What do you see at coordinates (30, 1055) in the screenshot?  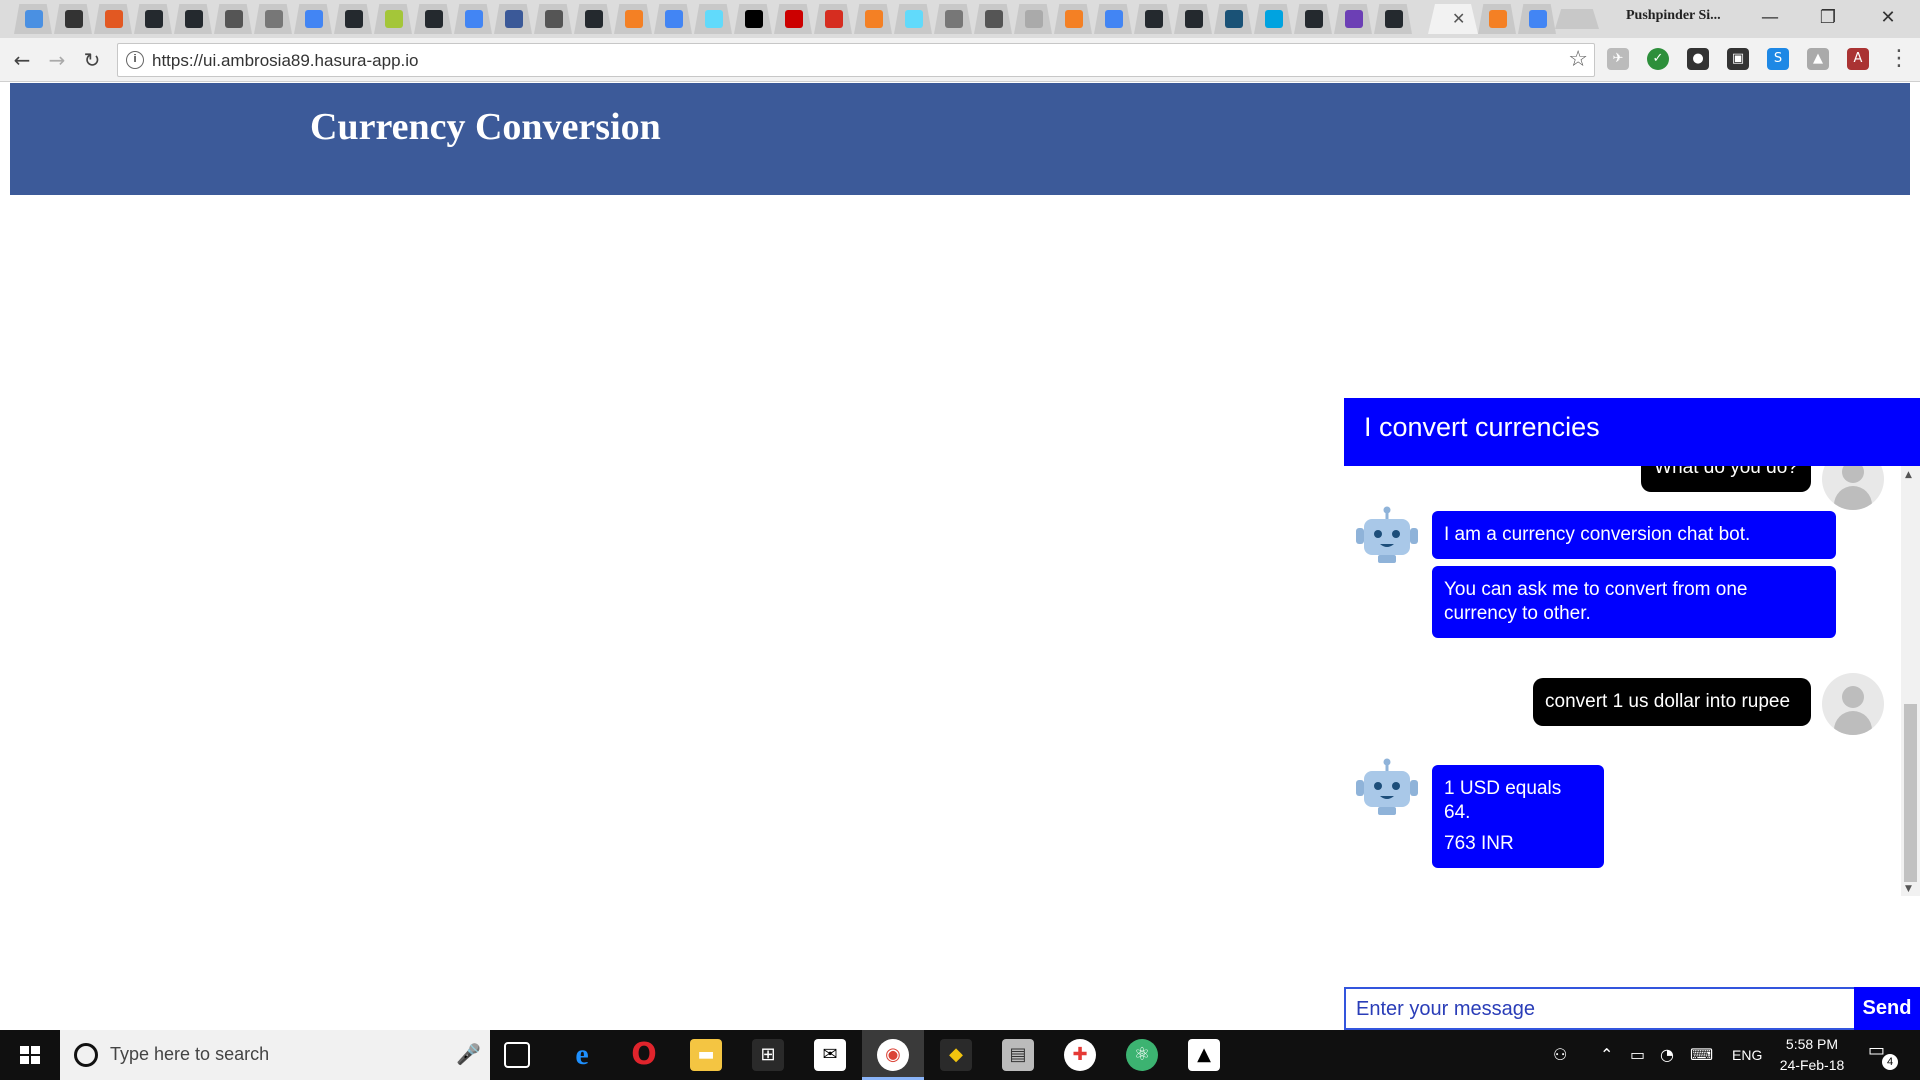 I see `windows-start-icon` at bounding box center [30, 1055].